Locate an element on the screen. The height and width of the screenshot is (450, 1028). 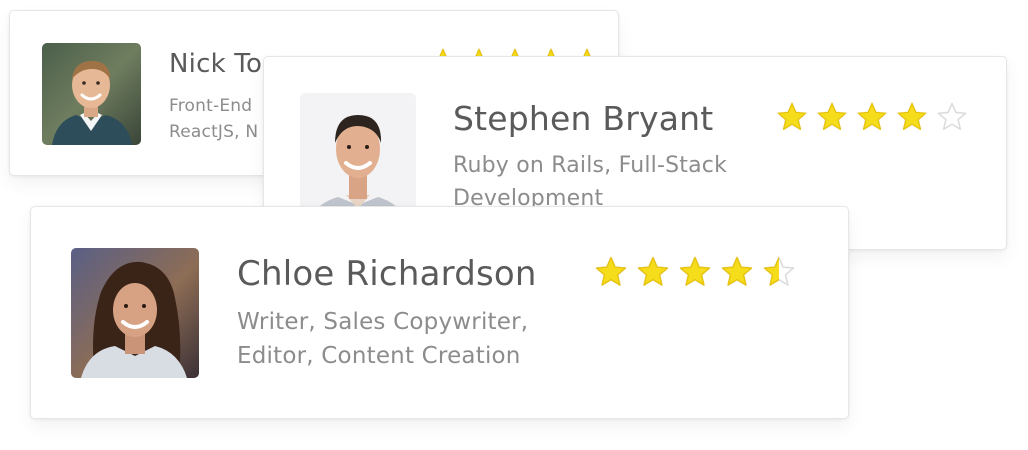
star-empty-icon is located at coordinates (952, 116).